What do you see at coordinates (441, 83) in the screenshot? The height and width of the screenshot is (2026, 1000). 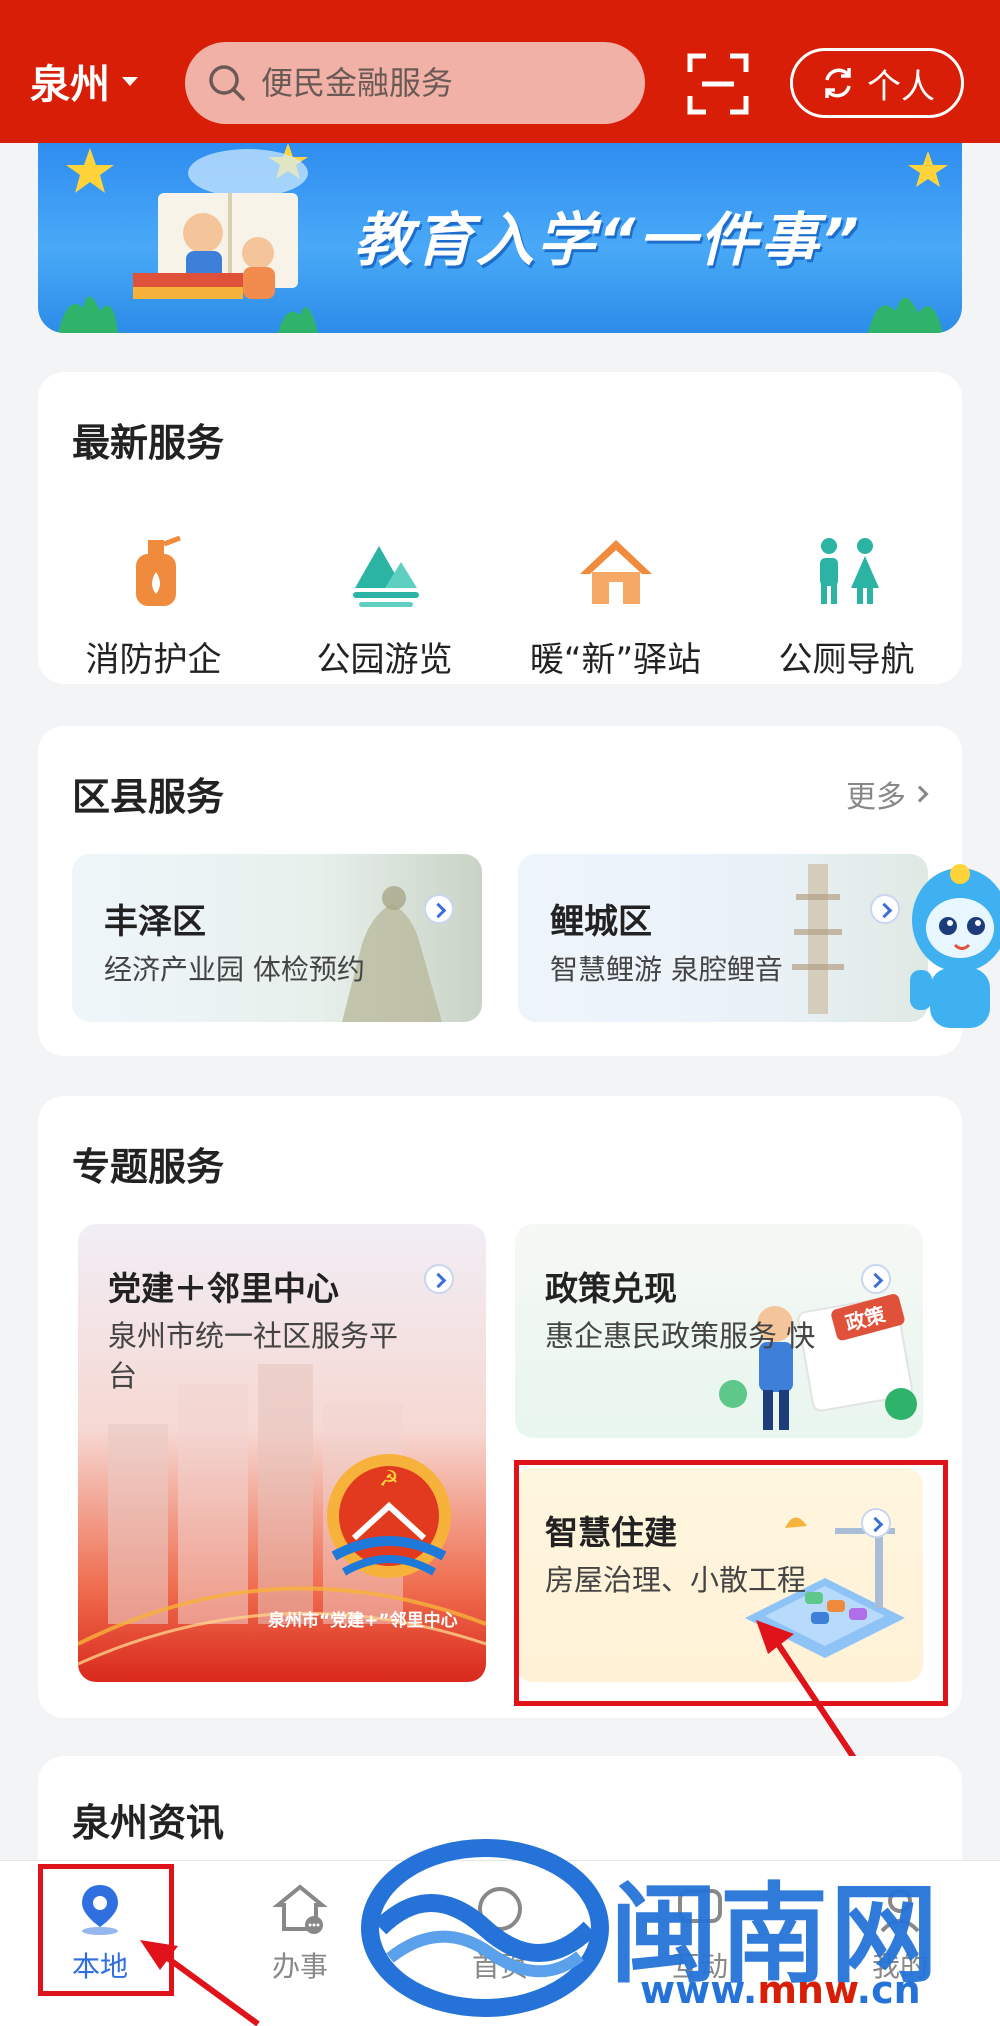 I see `search-input` at bounding box center [441, 83].